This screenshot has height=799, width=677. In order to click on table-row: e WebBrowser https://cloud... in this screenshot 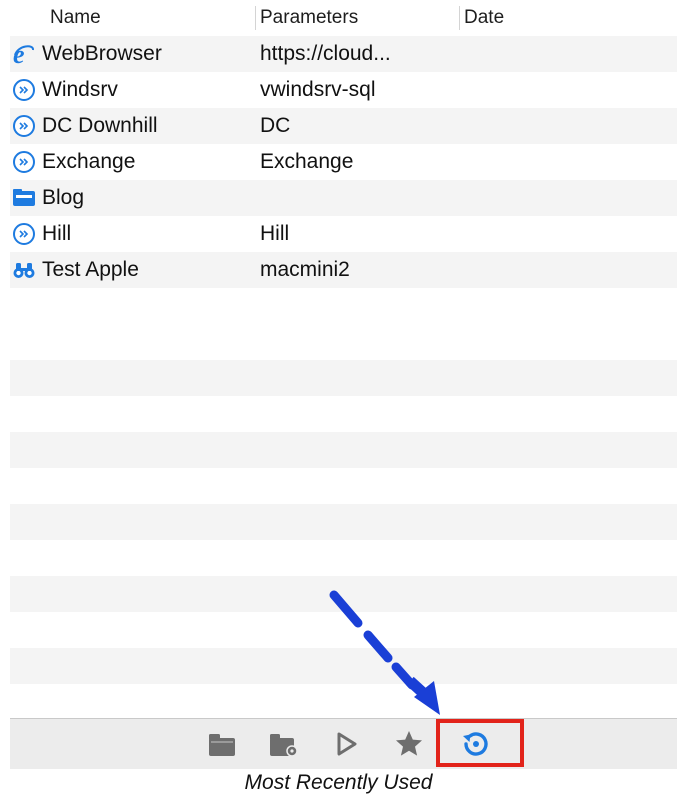, I will do `click(343, 54)`.